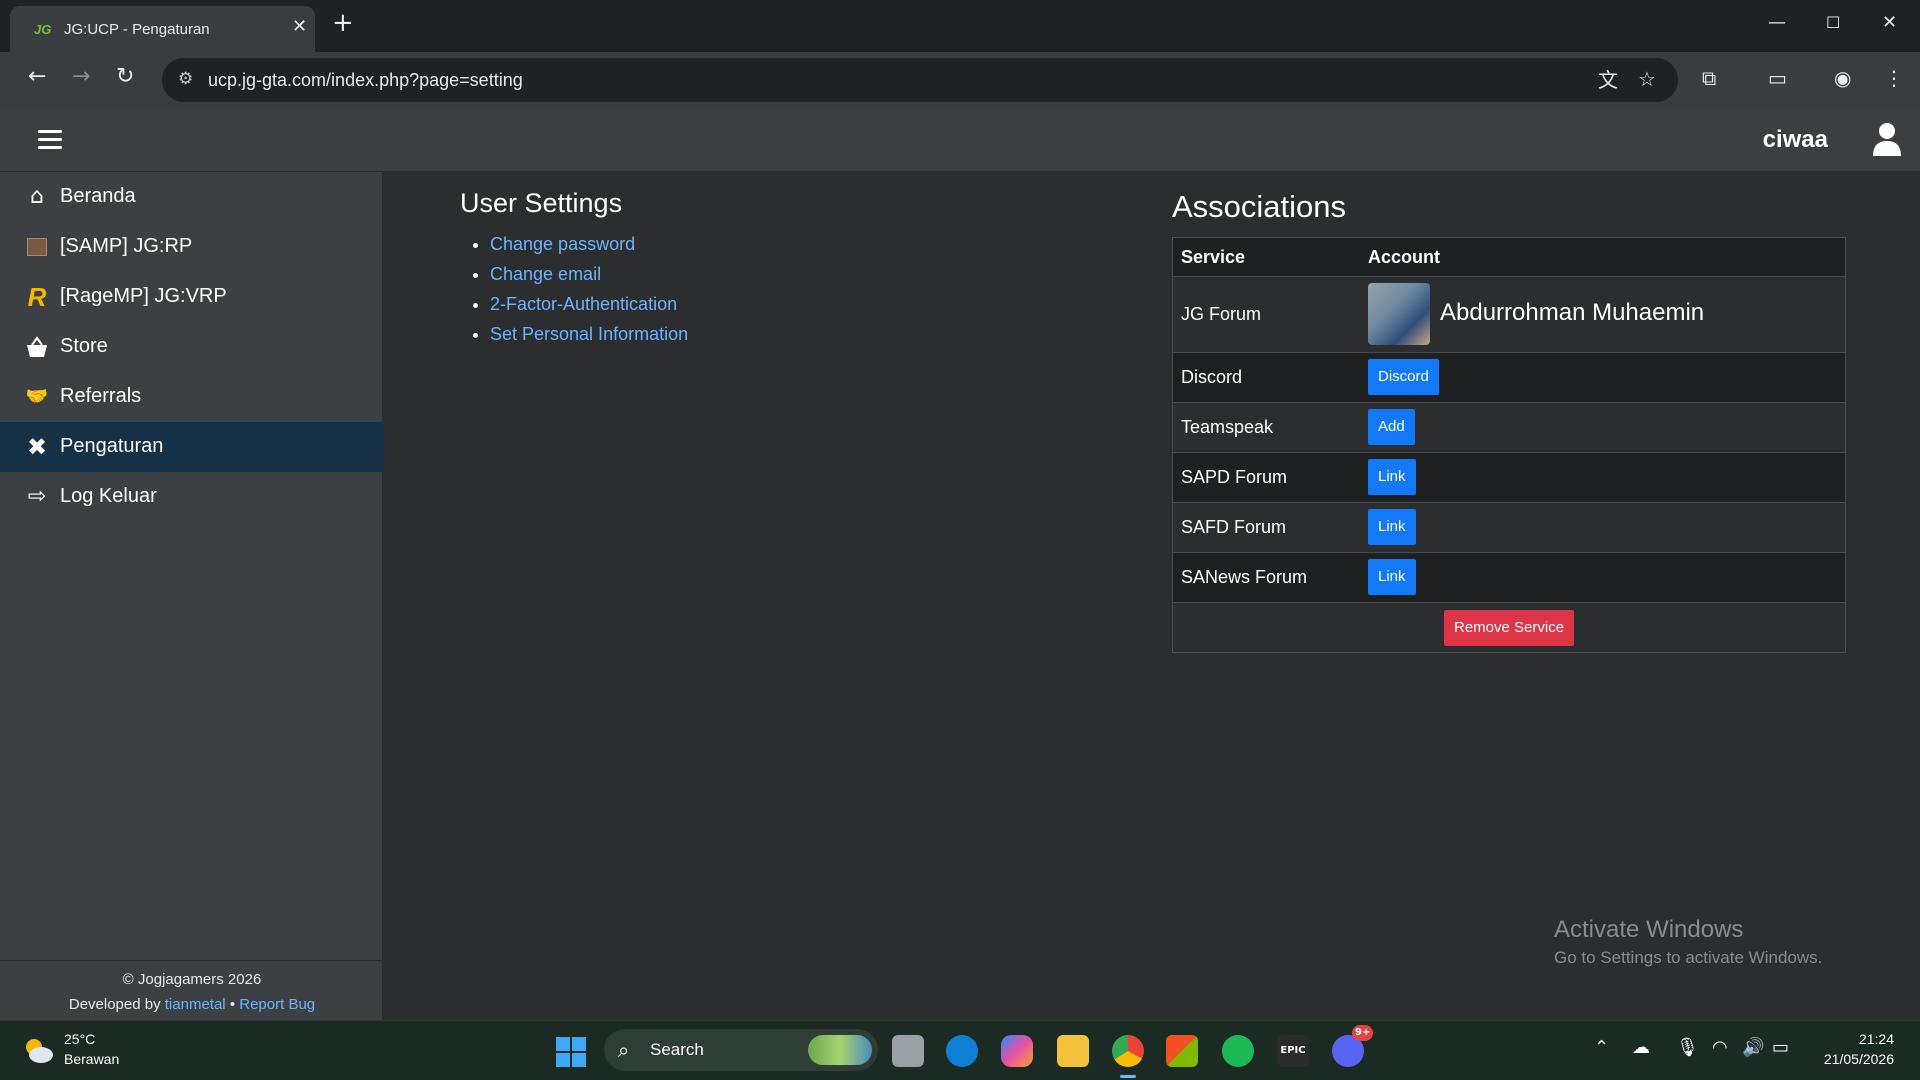 The height and width of the screenshot is (1080, 1920). Describe the element at coordinates (343, 23) in the screenshot. I see `new-tab-icon: +` at that location.